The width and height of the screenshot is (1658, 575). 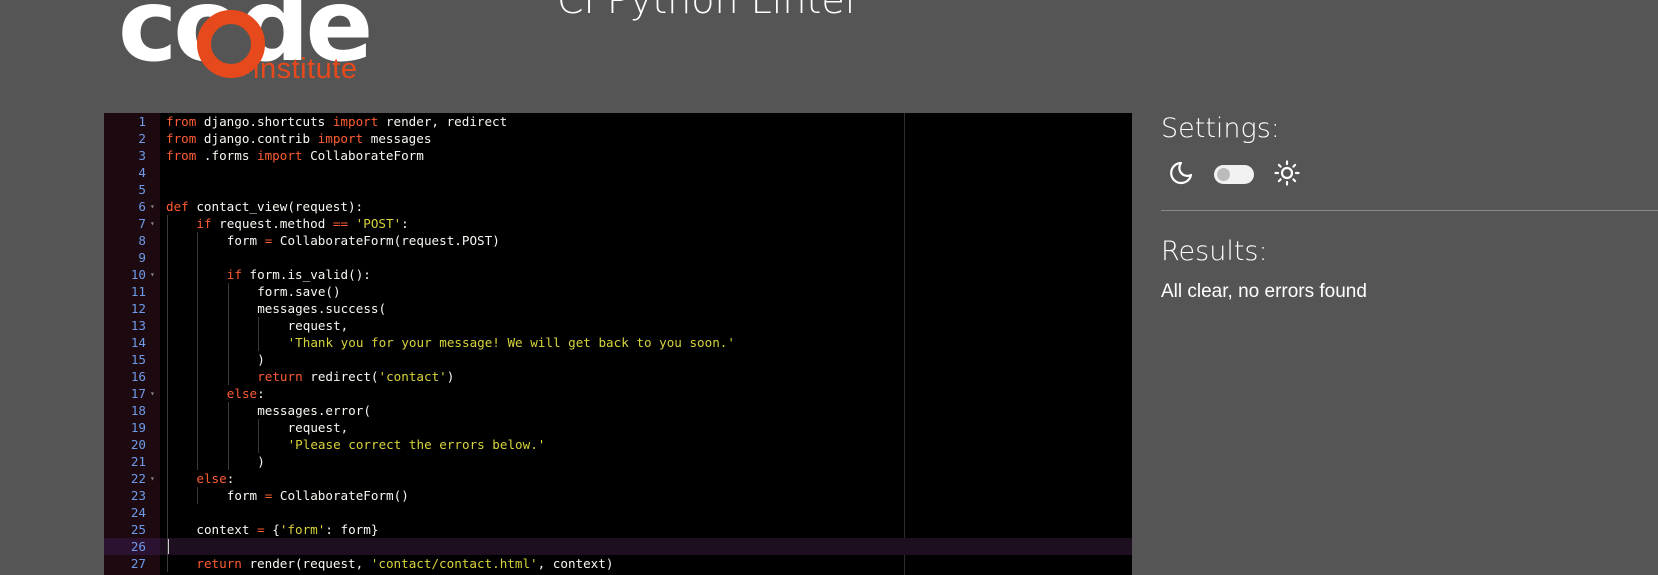 I want to click on line-number: 12, so click(x=138, y=308).